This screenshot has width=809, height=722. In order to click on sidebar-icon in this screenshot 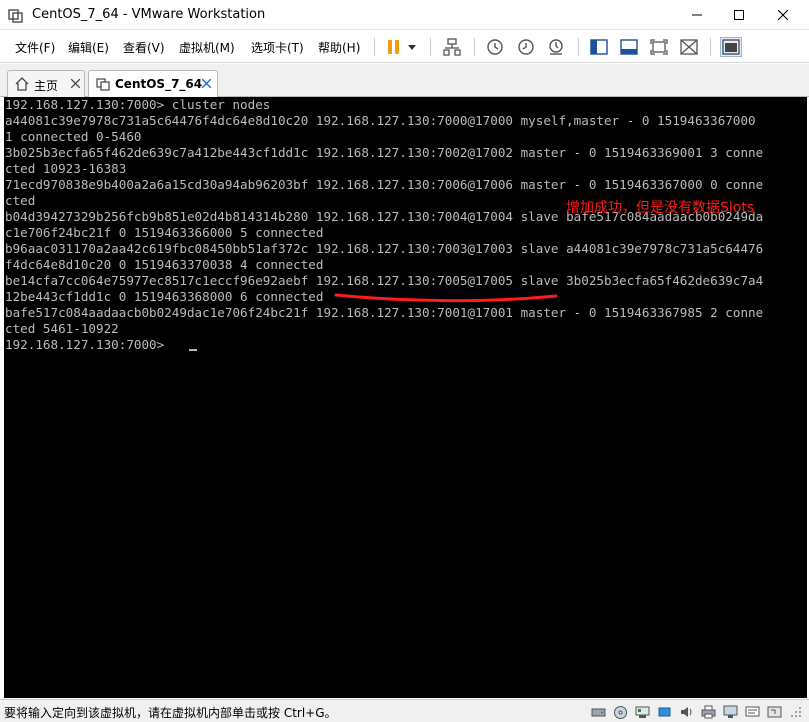, I will do `click(599, 47)`.